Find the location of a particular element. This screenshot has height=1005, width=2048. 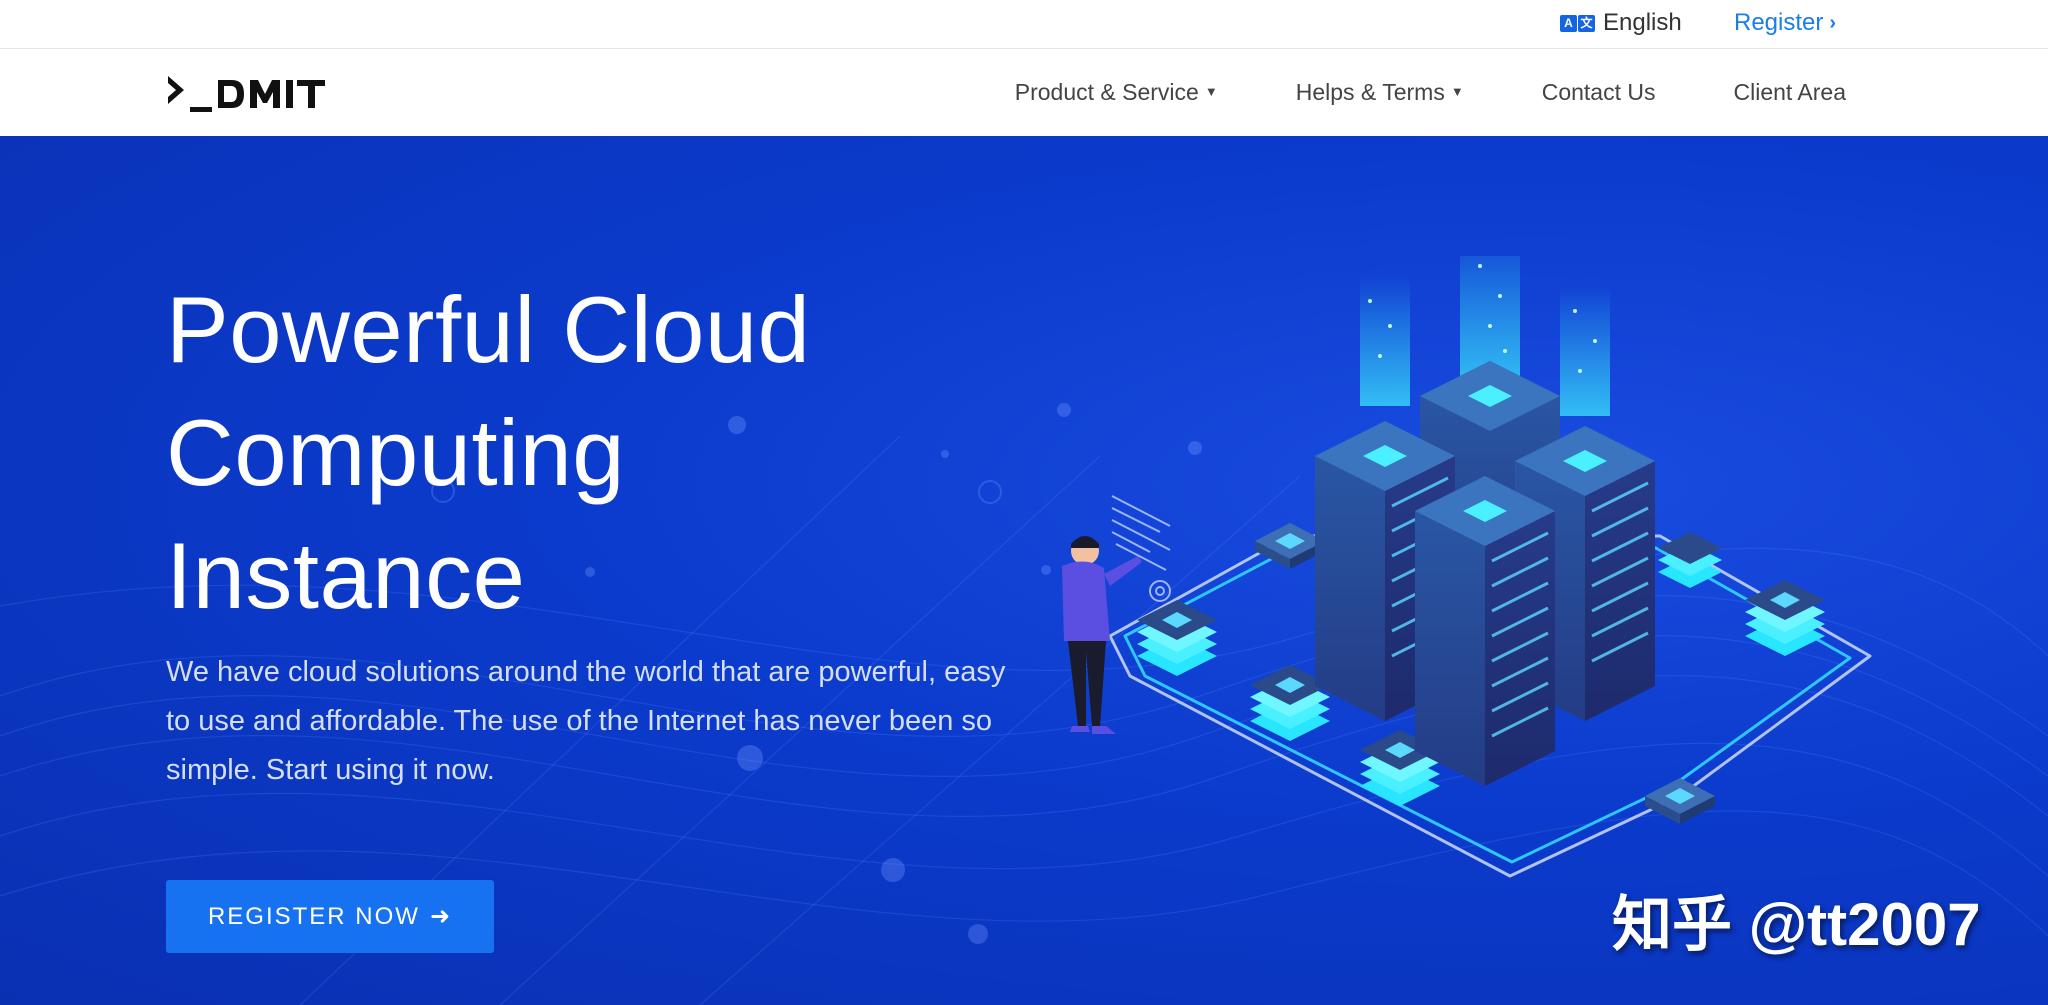

nav-item-helps-terms: Helps & Terms ▼ is located at coordinates (1380, 92).